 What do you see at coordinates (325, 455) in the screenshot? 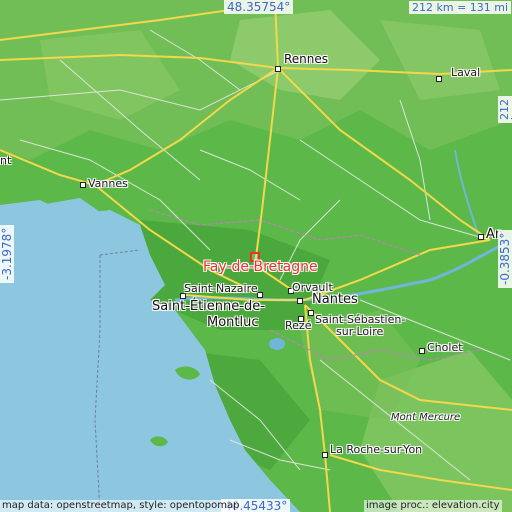
I see `la-roche-marker` at bounding box center [325, 455].